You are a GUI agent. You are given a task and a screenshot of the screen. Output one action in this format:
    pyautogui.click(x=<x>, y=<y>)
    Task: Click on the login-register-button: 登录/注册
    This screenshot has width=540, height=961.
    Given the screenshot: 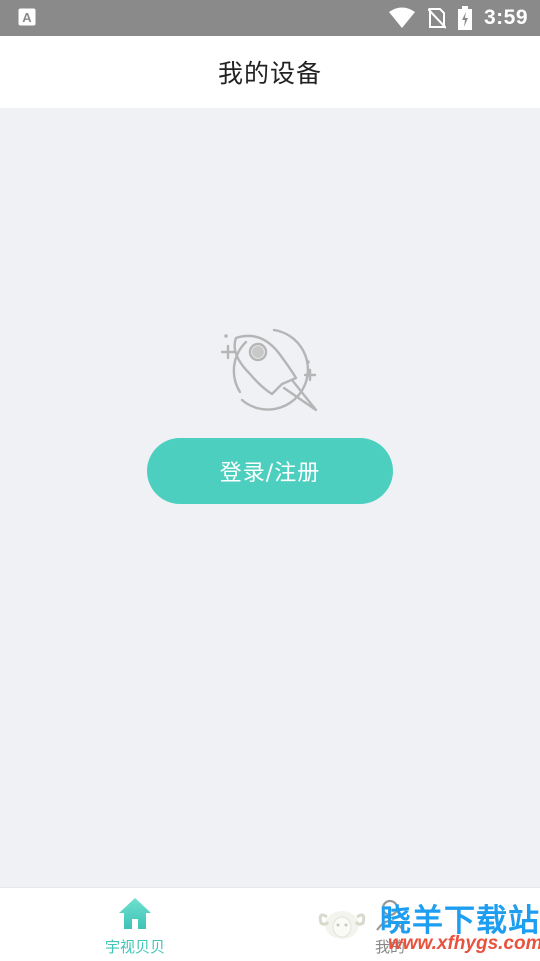 What is the action you would take?
    pyautogui.click(x=270, y=471)
    